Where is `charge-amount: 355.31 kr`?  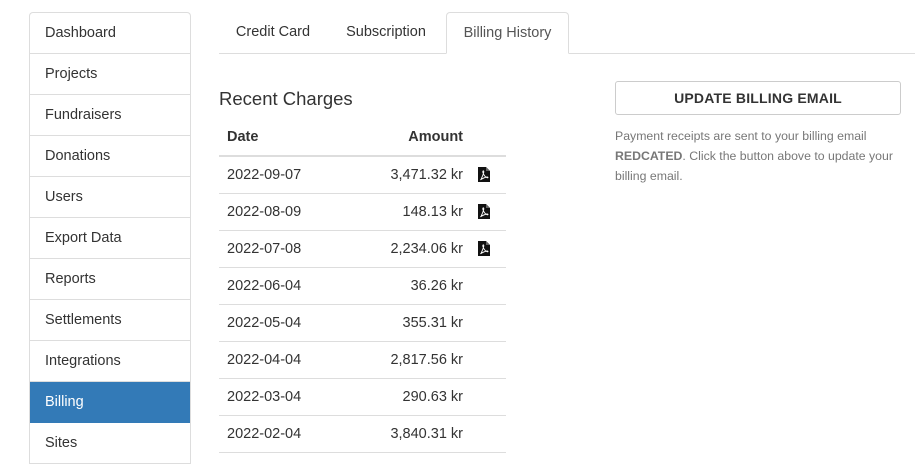 charge-amount: 355.31 kr is located at coordinates (432, 323).